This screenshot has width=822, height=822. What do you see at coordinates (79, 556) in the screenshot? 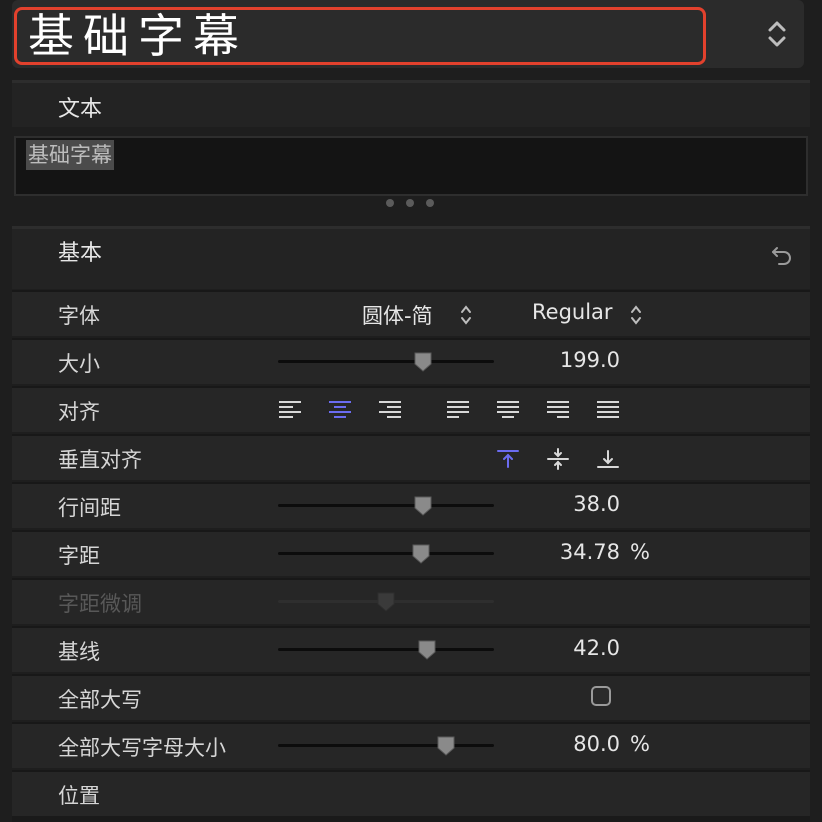
I see `tracking-label: 字距` at bounding box center [79, 556].